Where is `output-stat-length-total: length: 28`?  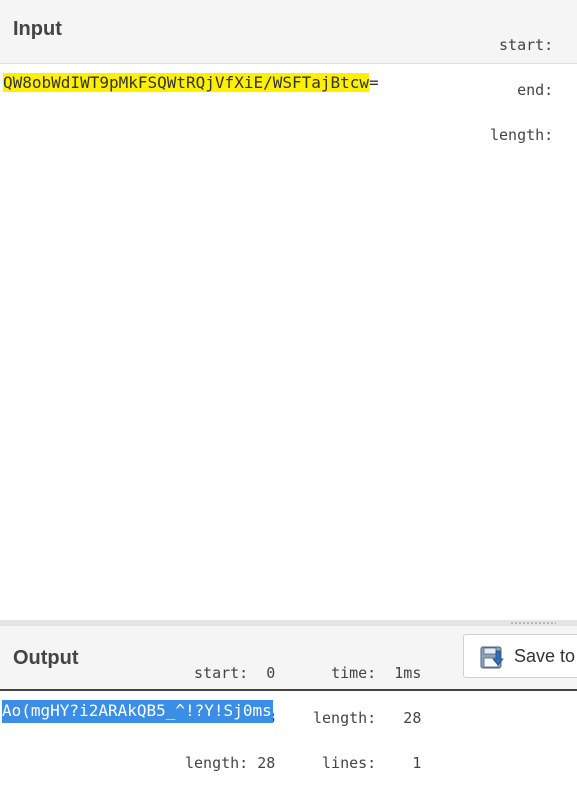 output-stat-length-total: length: 28 is located at coordinates (367, 718).